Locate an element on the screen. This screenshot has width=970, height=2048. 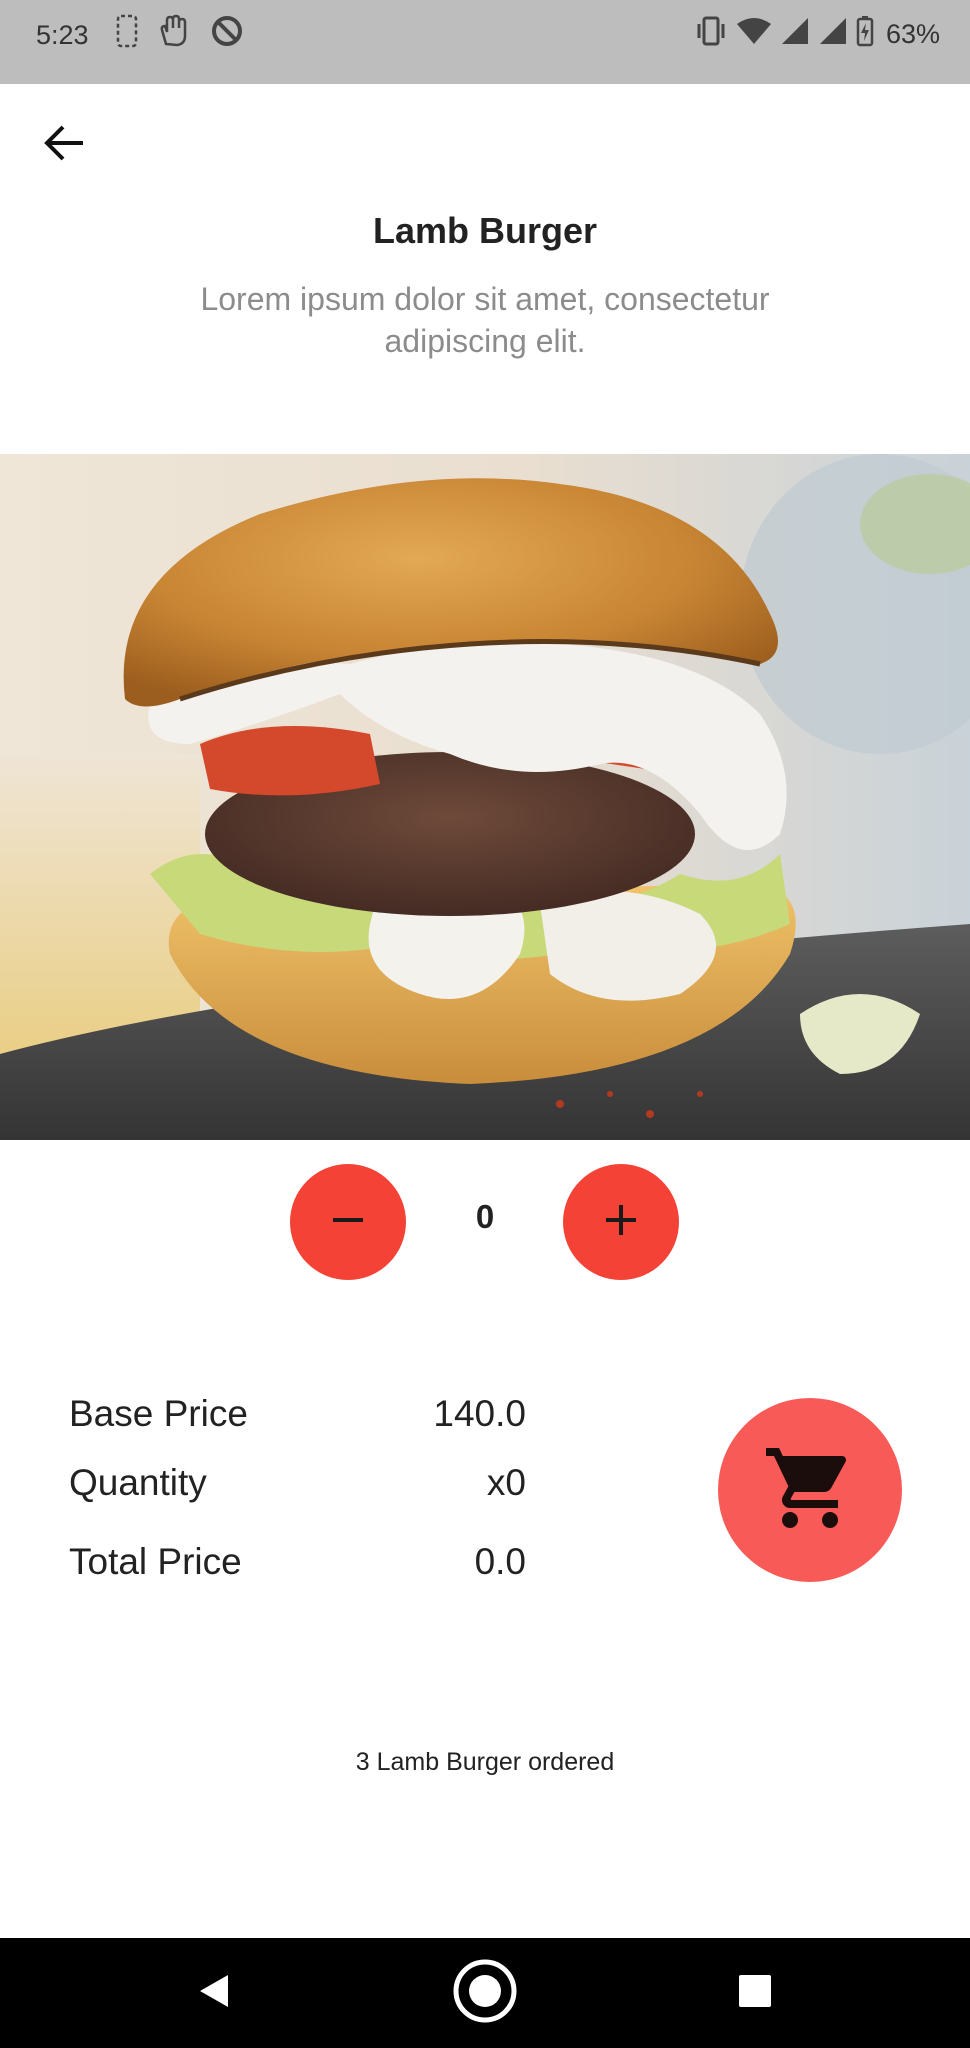
status-left-icons is located at coordinates (180, 34).